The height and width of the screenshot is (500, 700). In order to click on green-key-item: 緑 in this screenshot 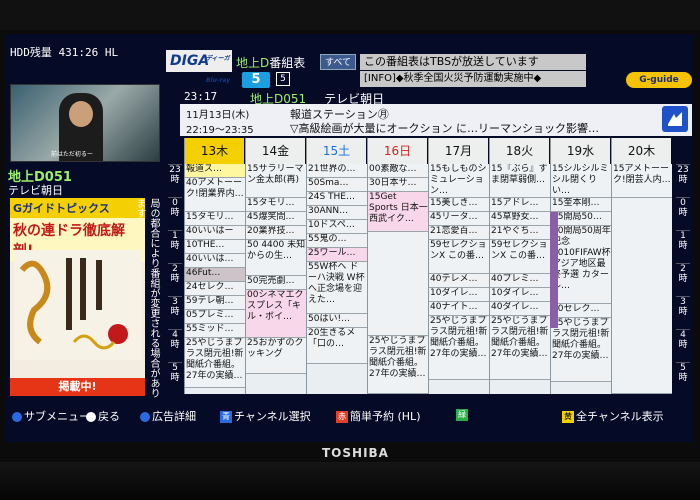, I will do `click(463, 414)`.